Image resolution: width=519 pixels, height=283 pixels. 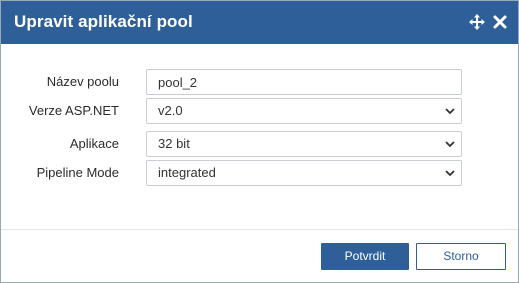 I want to click on application-label: Aplikace, so click(x=94, y=143).